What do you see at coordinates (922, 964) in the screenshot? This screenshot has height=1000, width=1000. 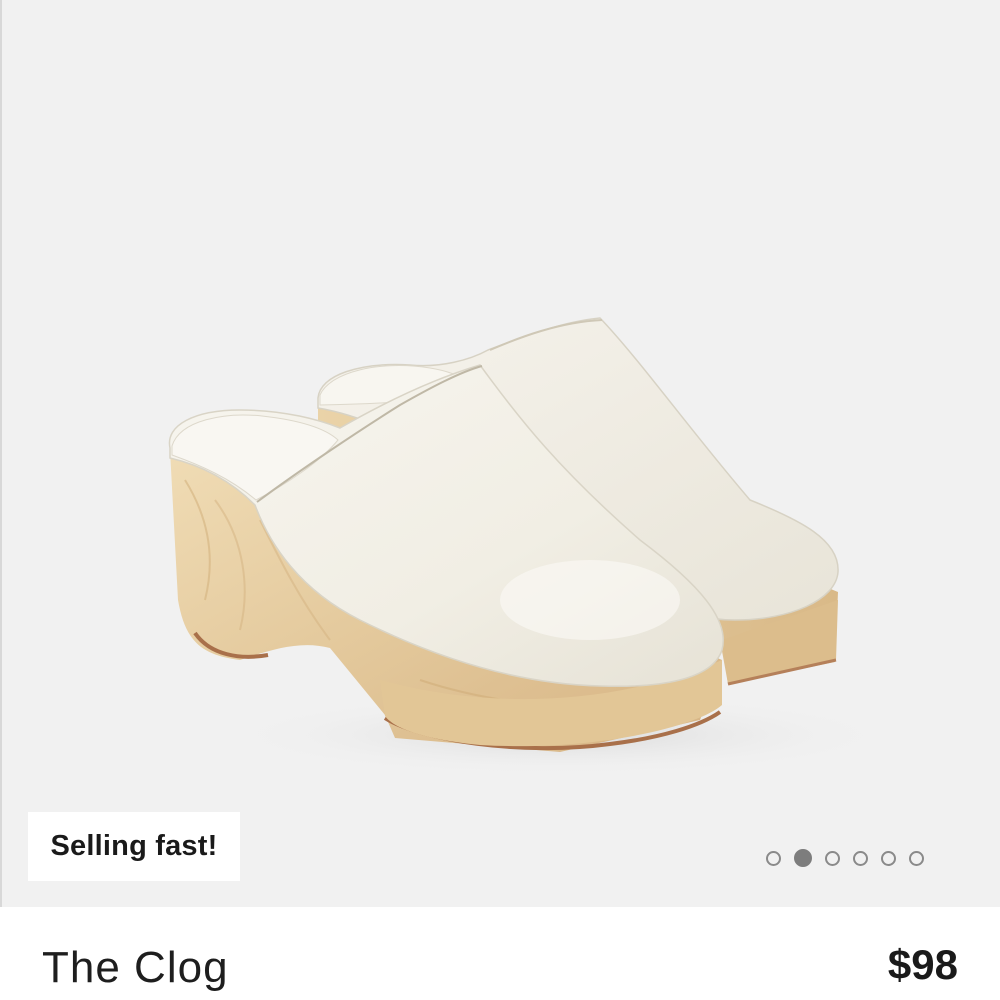 I see `product-price: $98` at bounding box center [922, 964].